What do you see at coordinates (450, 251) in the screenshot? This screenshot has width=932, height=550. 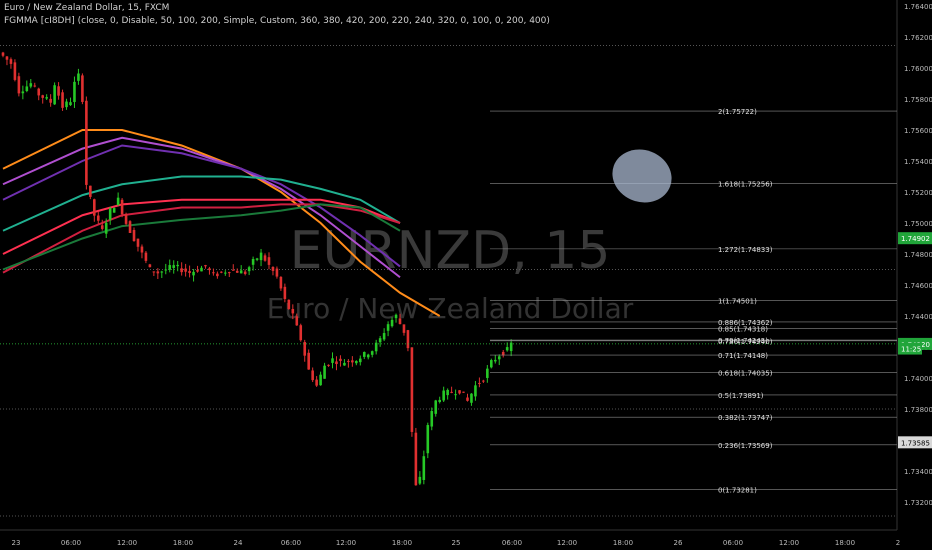 I see `watermark-ticker: EURNZD, 15` at bounding box center [450, 251].